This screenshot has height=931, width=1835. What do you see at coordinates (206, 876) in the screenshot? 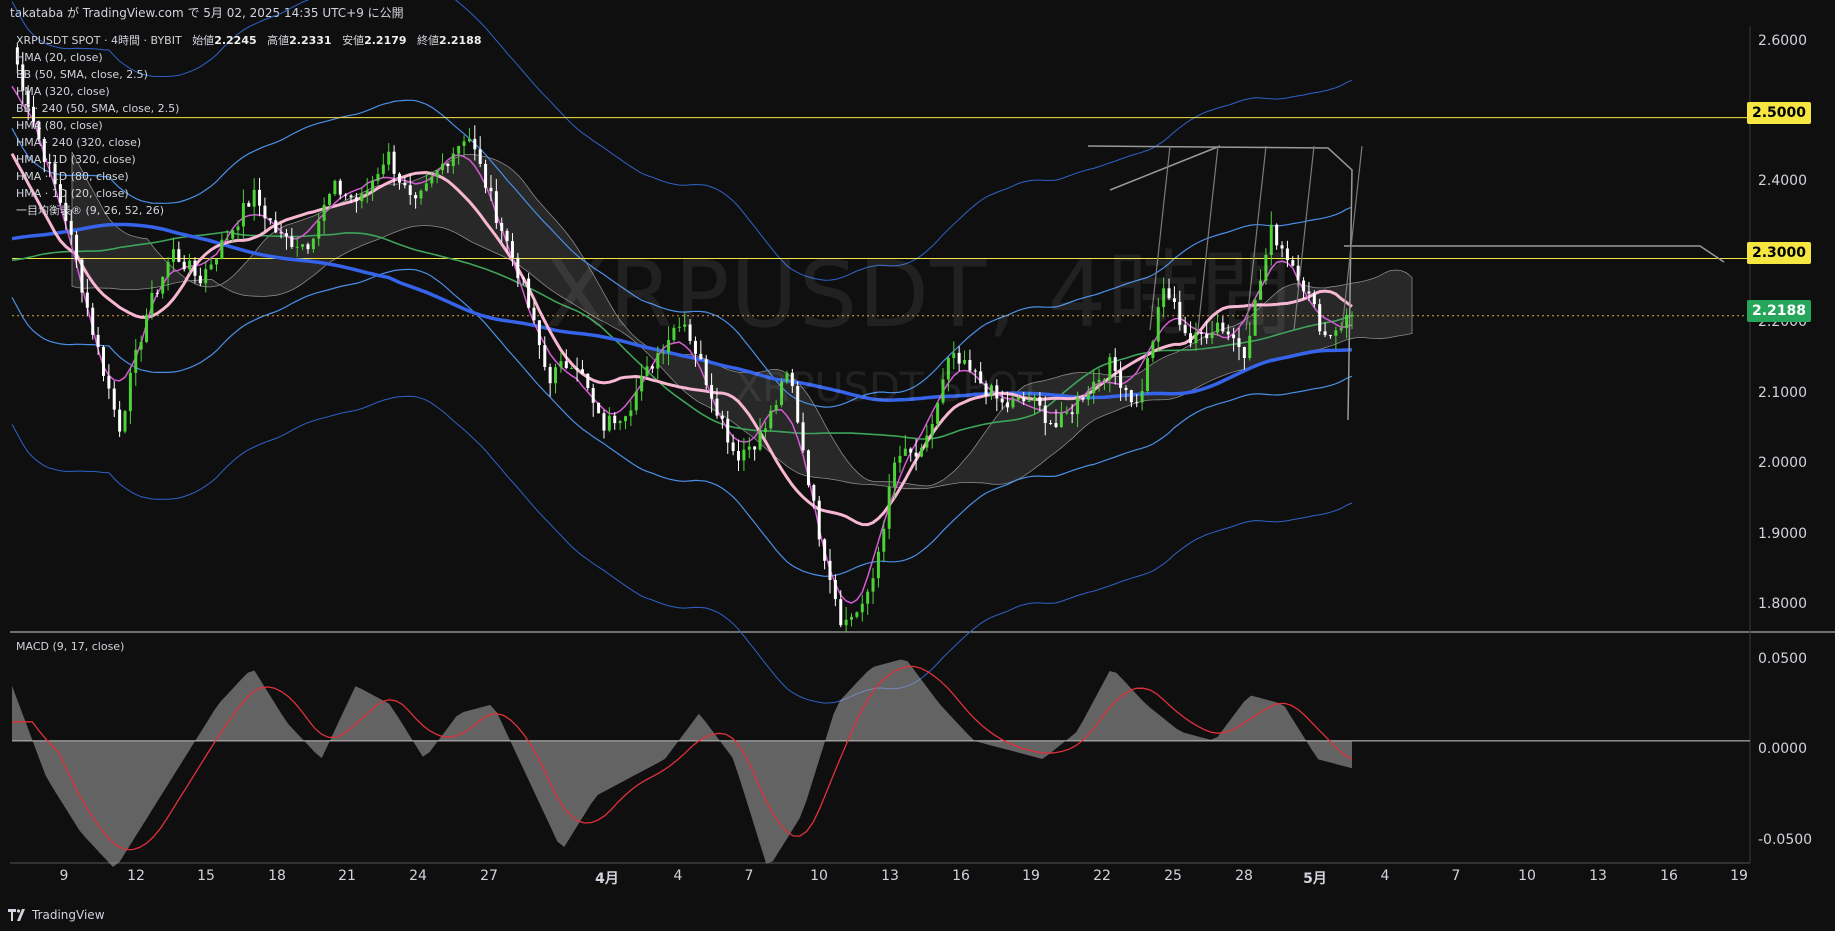
I see `time-tick: 15` at bounding box center [206, 876].